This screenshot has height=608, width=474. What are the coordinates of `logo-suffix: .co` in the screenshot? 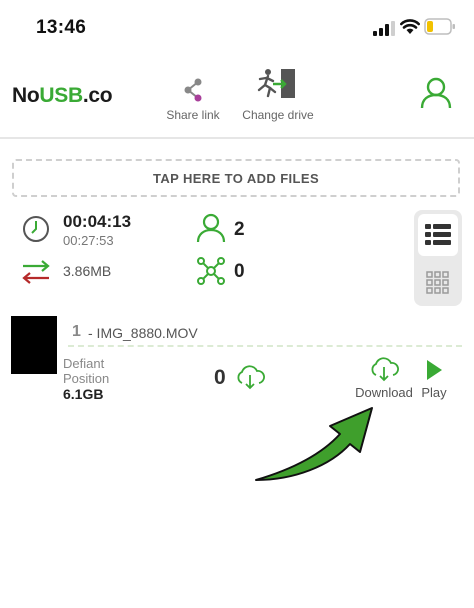 It's located at (97, 95).